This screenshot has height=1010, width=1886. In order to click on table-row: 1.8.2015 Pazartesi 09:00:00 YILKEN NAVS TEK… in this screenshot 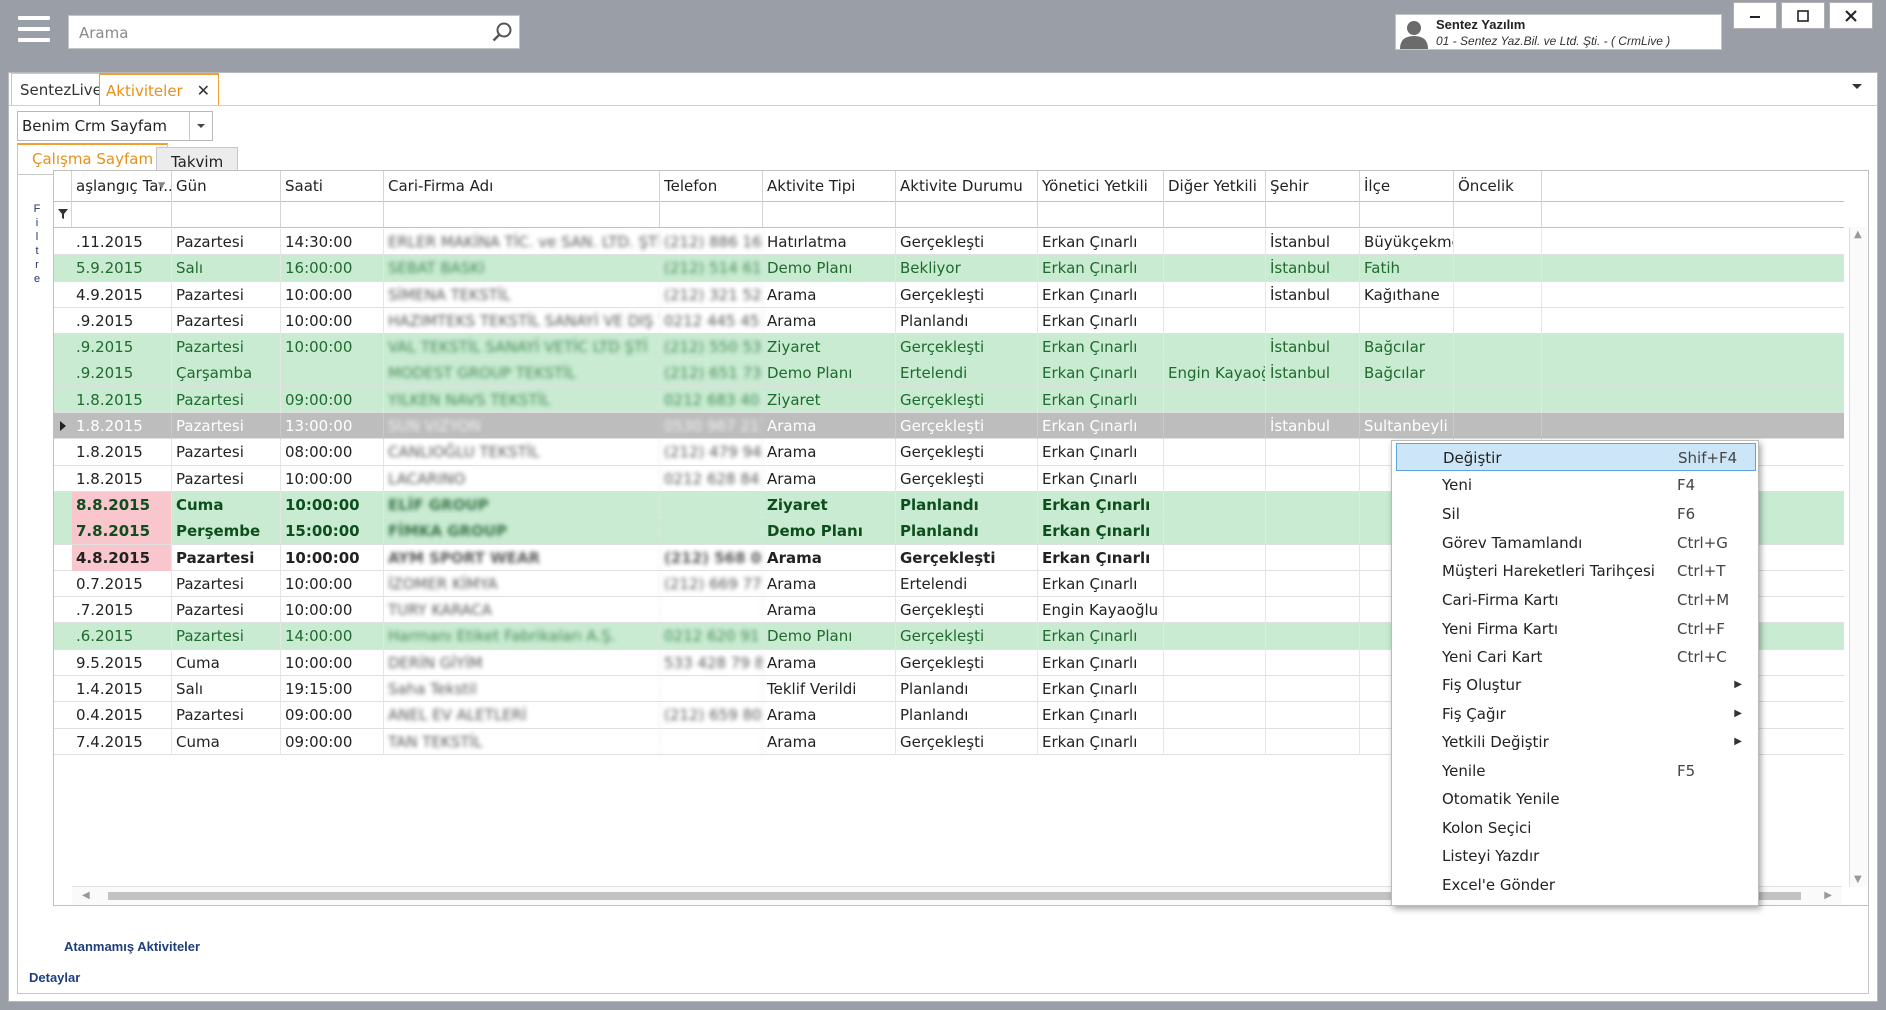, I will do `click(949, 400)`.